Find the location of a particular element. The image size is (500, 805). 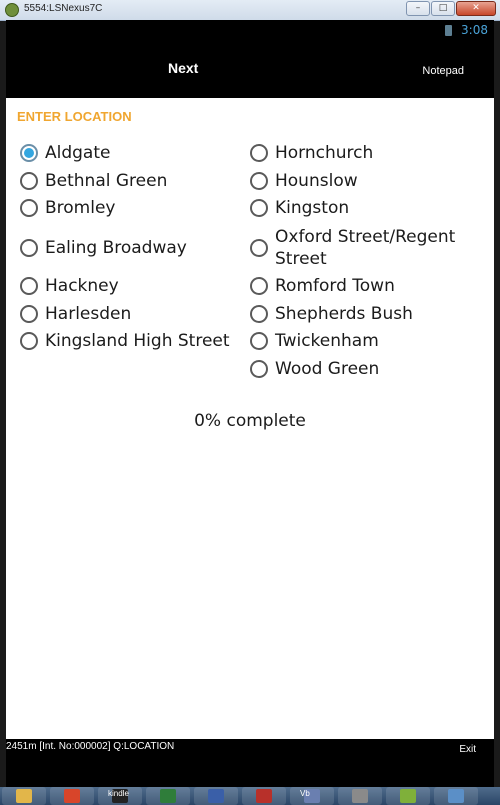

radio-option-kingsland-high-street: Kingsland High Street is located at coordinates (125, 341).